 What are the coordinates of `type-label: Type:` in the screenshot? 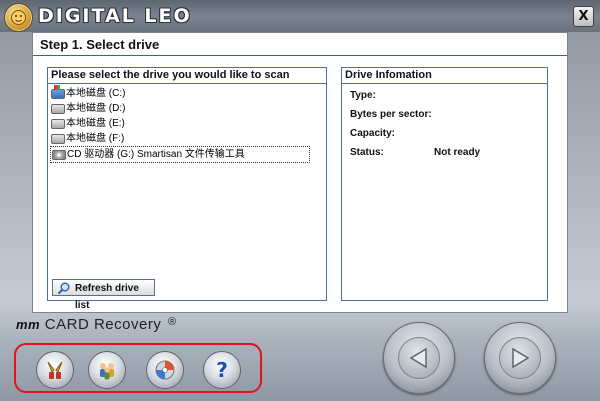 It's located at (363, 95).